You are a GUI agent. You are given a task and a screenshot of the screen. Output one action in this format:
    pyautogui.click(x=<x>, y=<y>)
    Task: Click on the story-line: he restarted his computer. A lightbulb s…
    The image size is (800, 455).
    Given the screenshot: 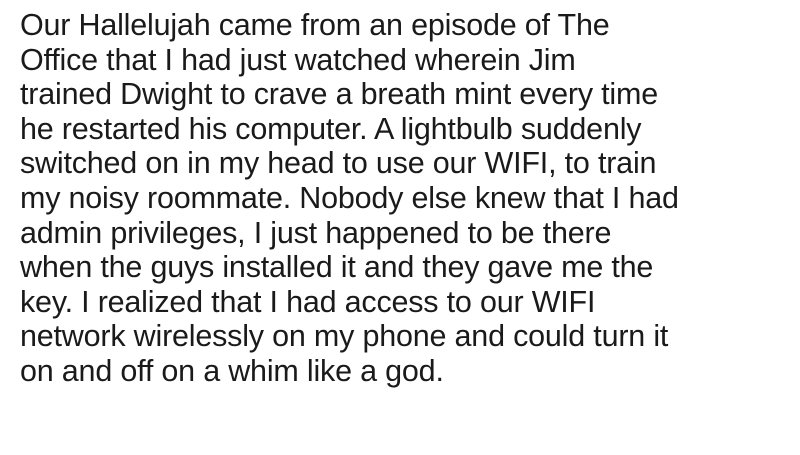 What is the action you would take?
    pyautogui.click(x=331, y=128)
    